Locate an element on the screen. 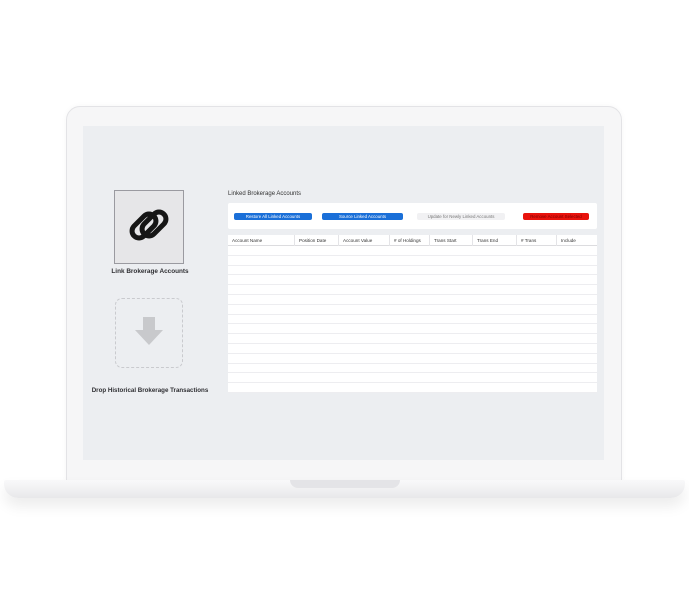 This screenshot has height=591, width=689. arrow-down-icon is located at coordinates (149, 333).